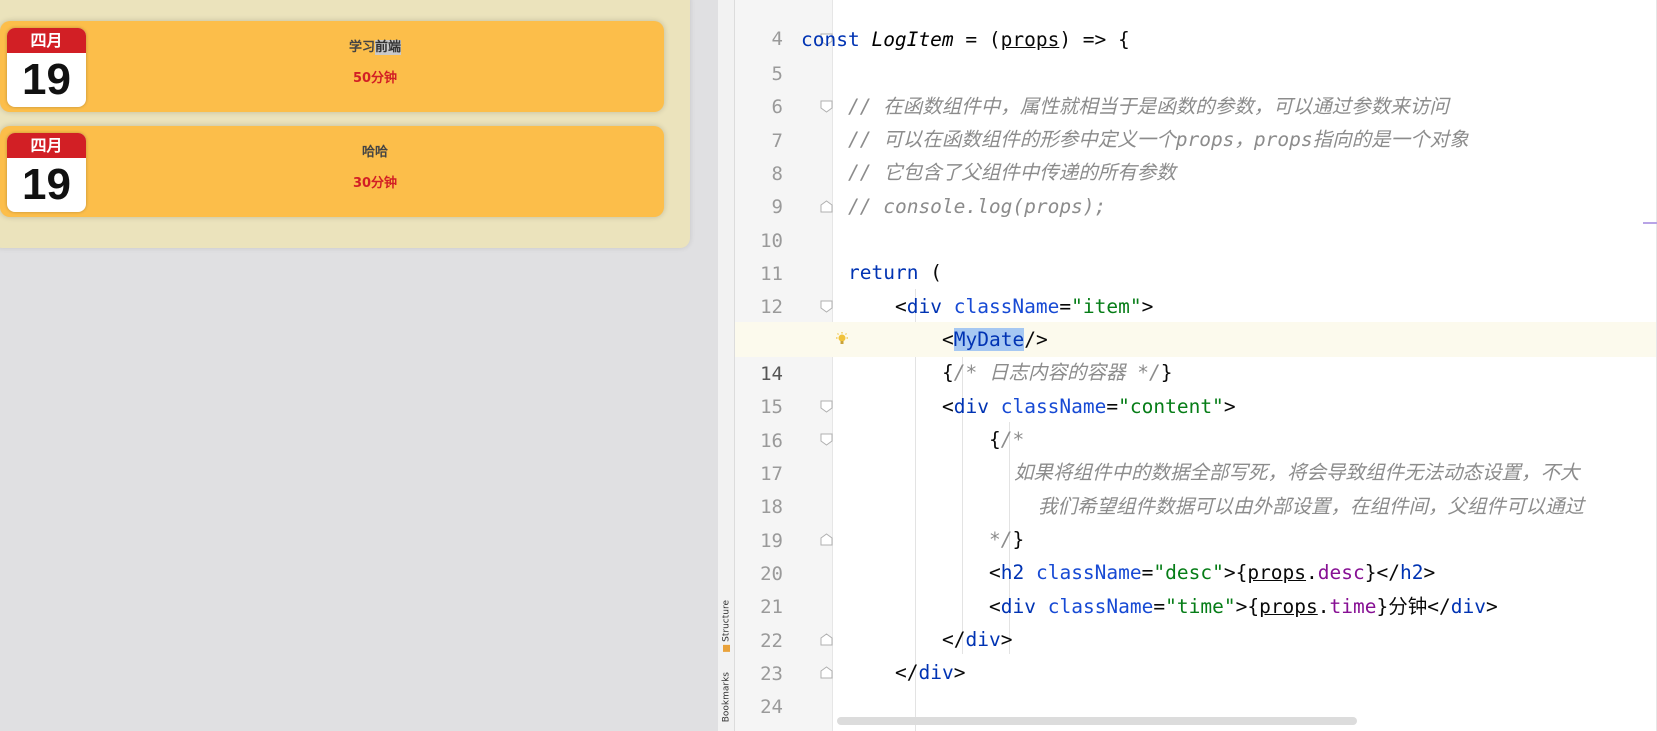 Image resolution: width=1657 pixels, height=731 pixels. What do you see at coordinates (1196, 453) in the screenshot?
I see `code-line: 17 {/*` at bounding box center [1196, 453].